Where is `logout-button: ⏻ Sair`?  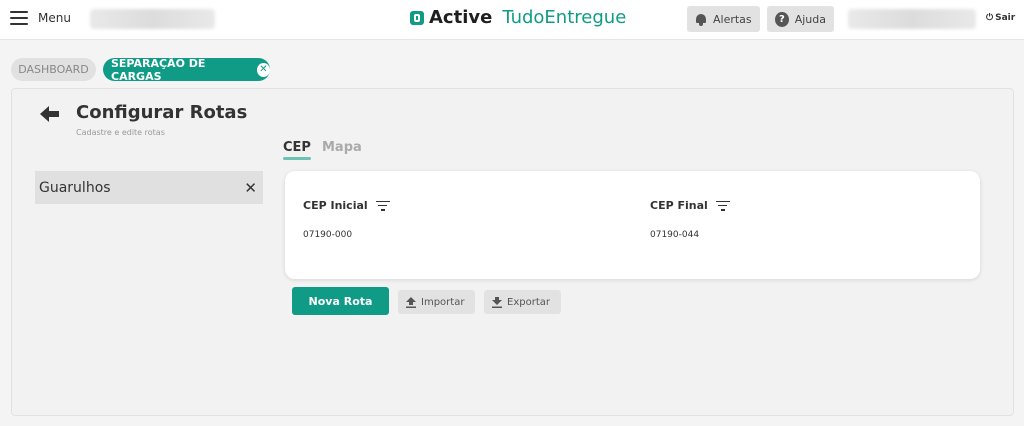
logout-button: ⏻ Sair is located at coordinates (1000, 18).